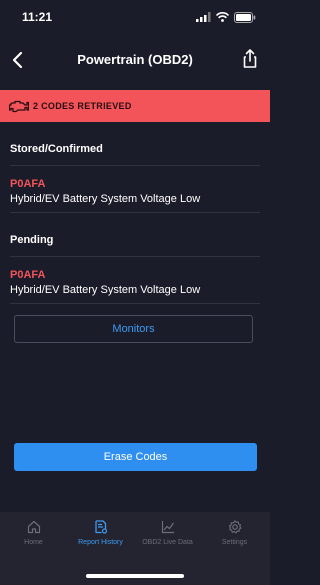 The width and height of the screenshot is (320, 585). I want to click on section-title-pending: Pending, so click(135, 235).